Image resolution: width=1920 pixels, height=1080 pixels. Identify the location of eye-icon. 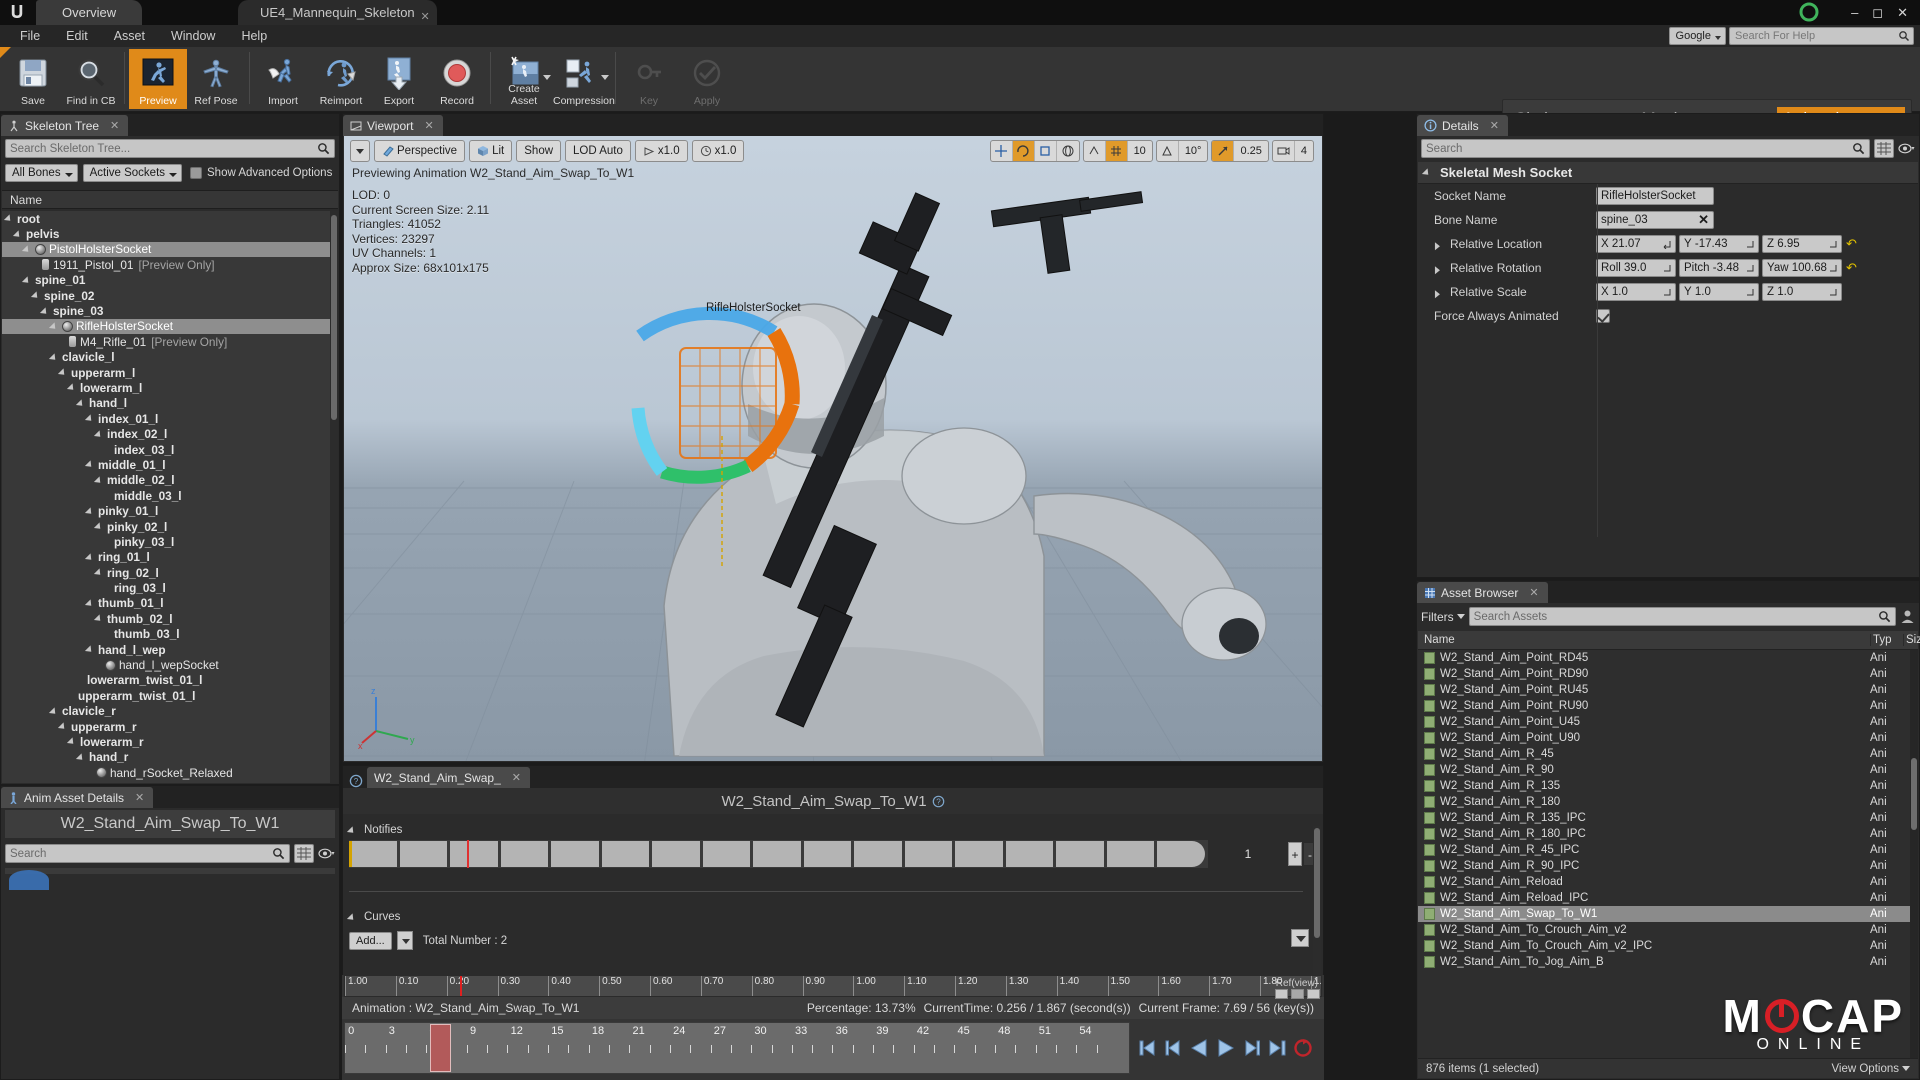
(1906, 148).